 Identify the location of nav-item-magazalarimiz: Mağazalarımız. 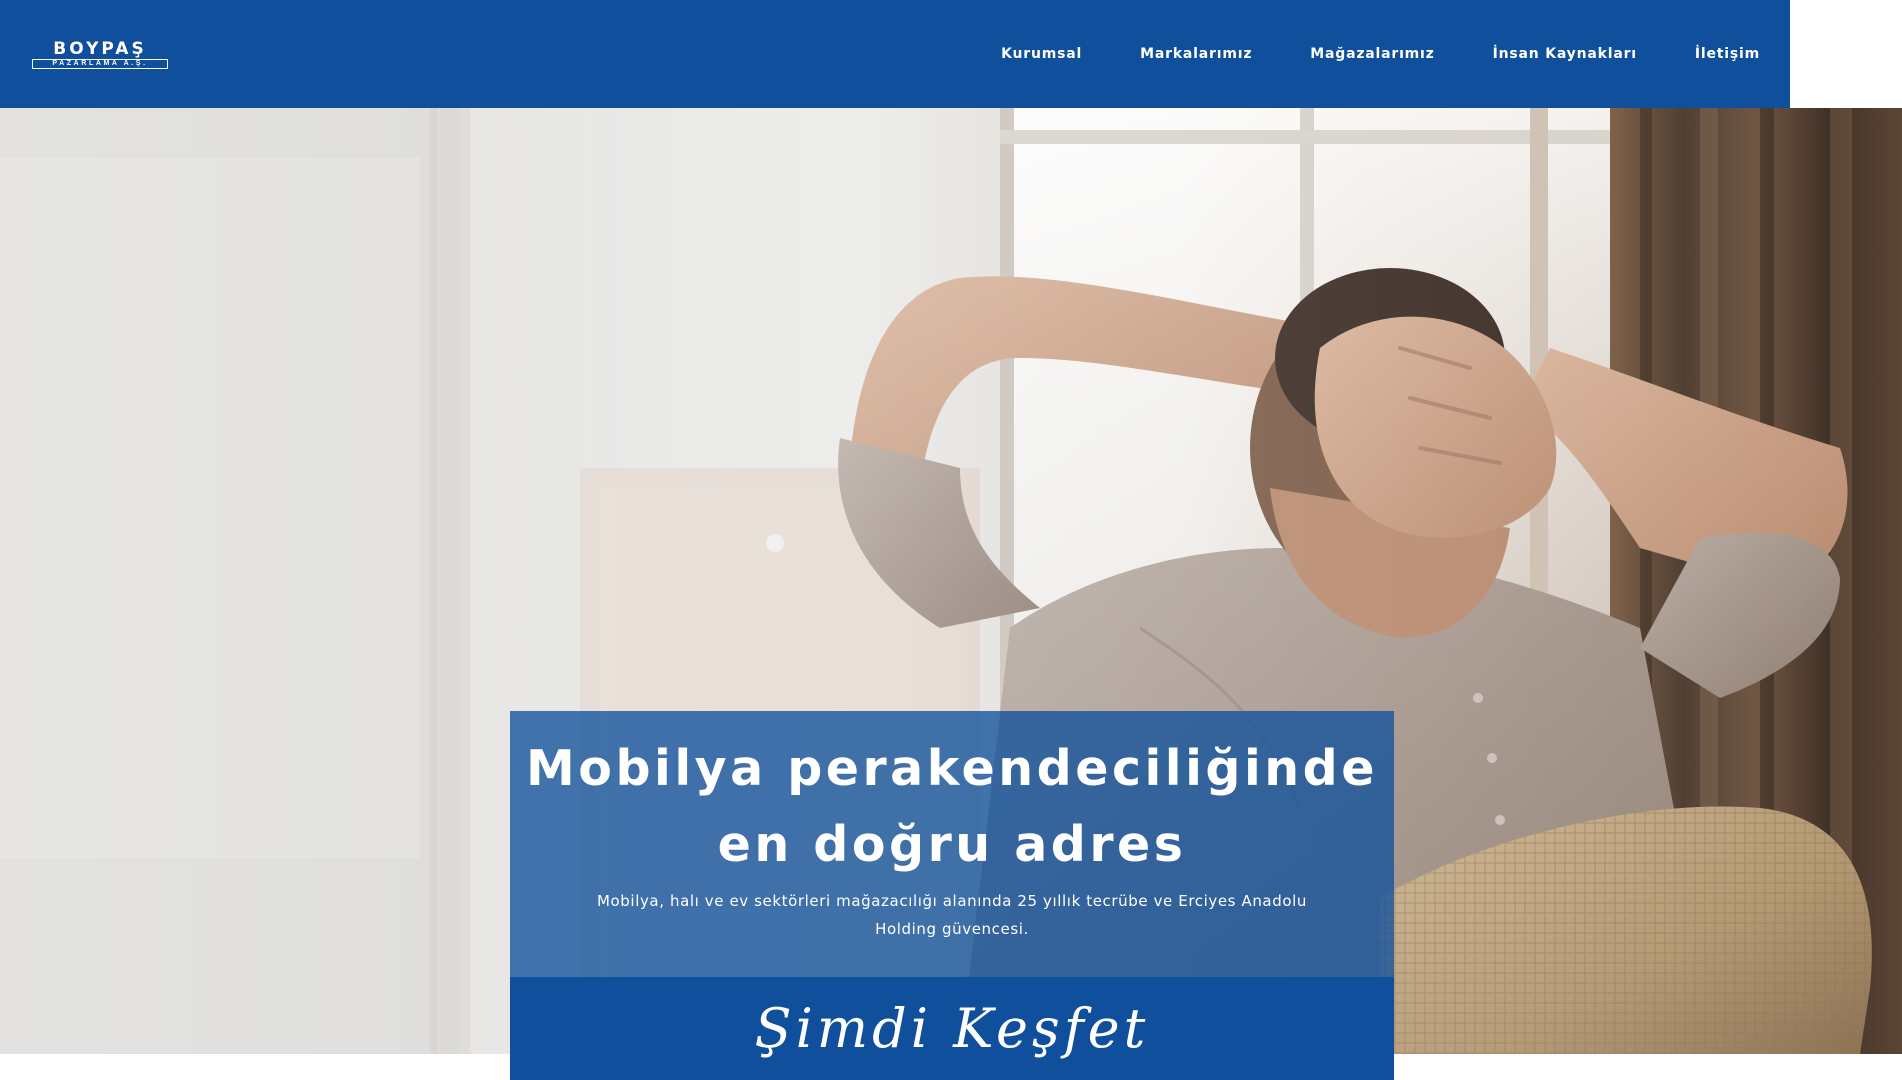
(1372, 54).